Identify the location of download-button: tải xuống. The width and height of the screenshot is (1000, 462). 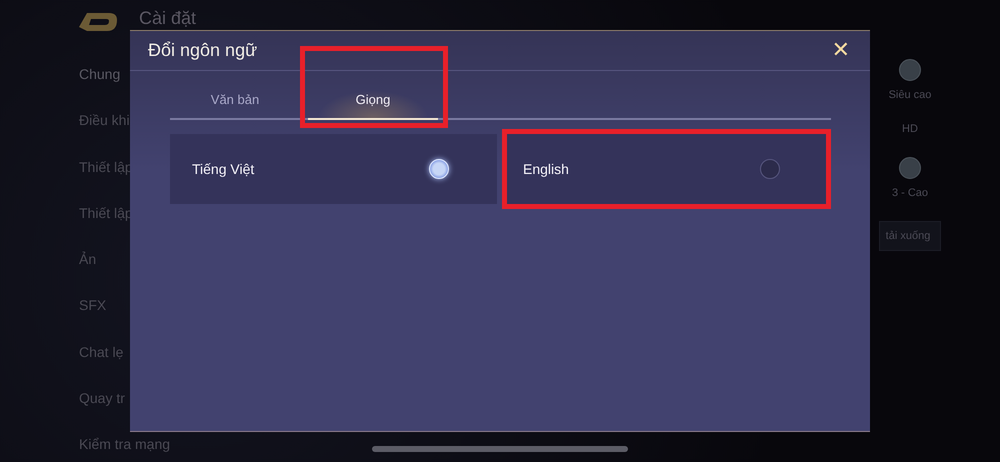
(910, 236).